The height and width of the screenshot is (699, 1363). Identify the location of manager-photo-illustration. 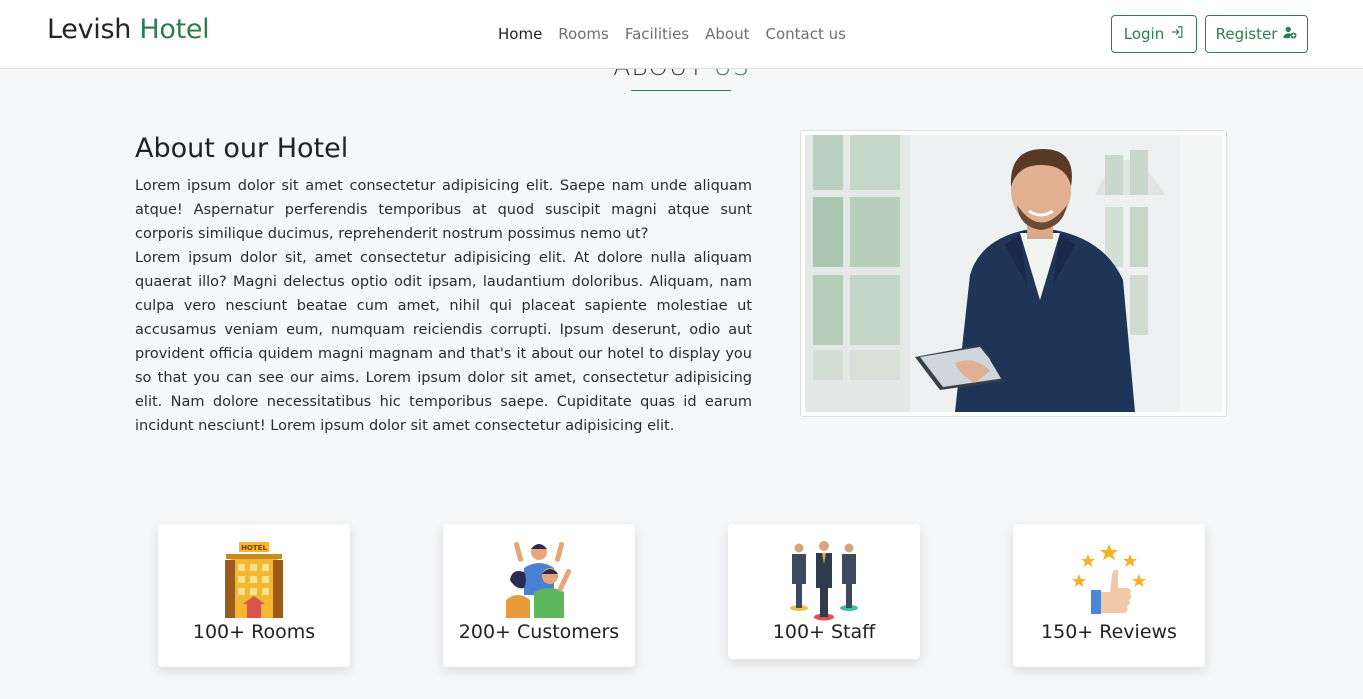
(1013, 273).